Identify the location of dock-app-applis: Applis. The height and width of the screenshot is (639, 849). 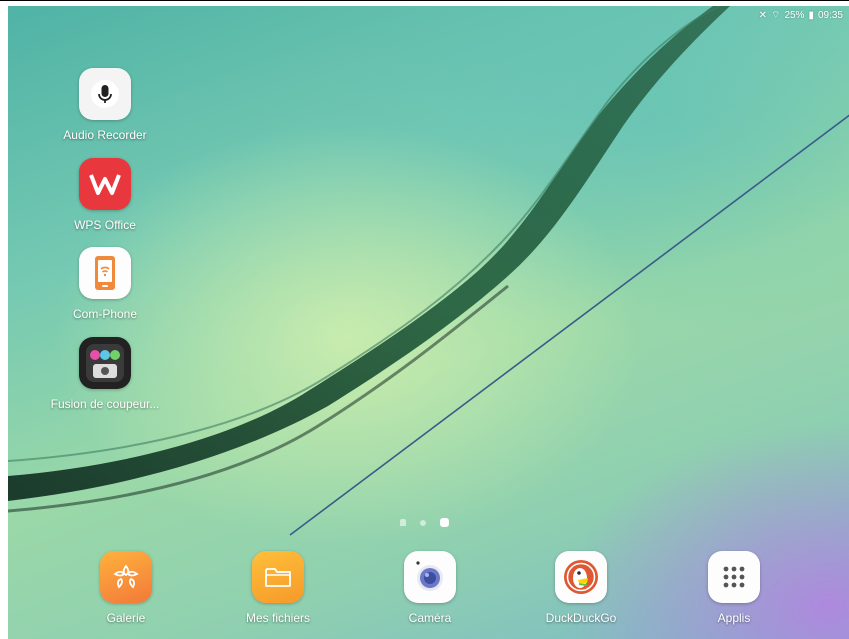
(734, 588).